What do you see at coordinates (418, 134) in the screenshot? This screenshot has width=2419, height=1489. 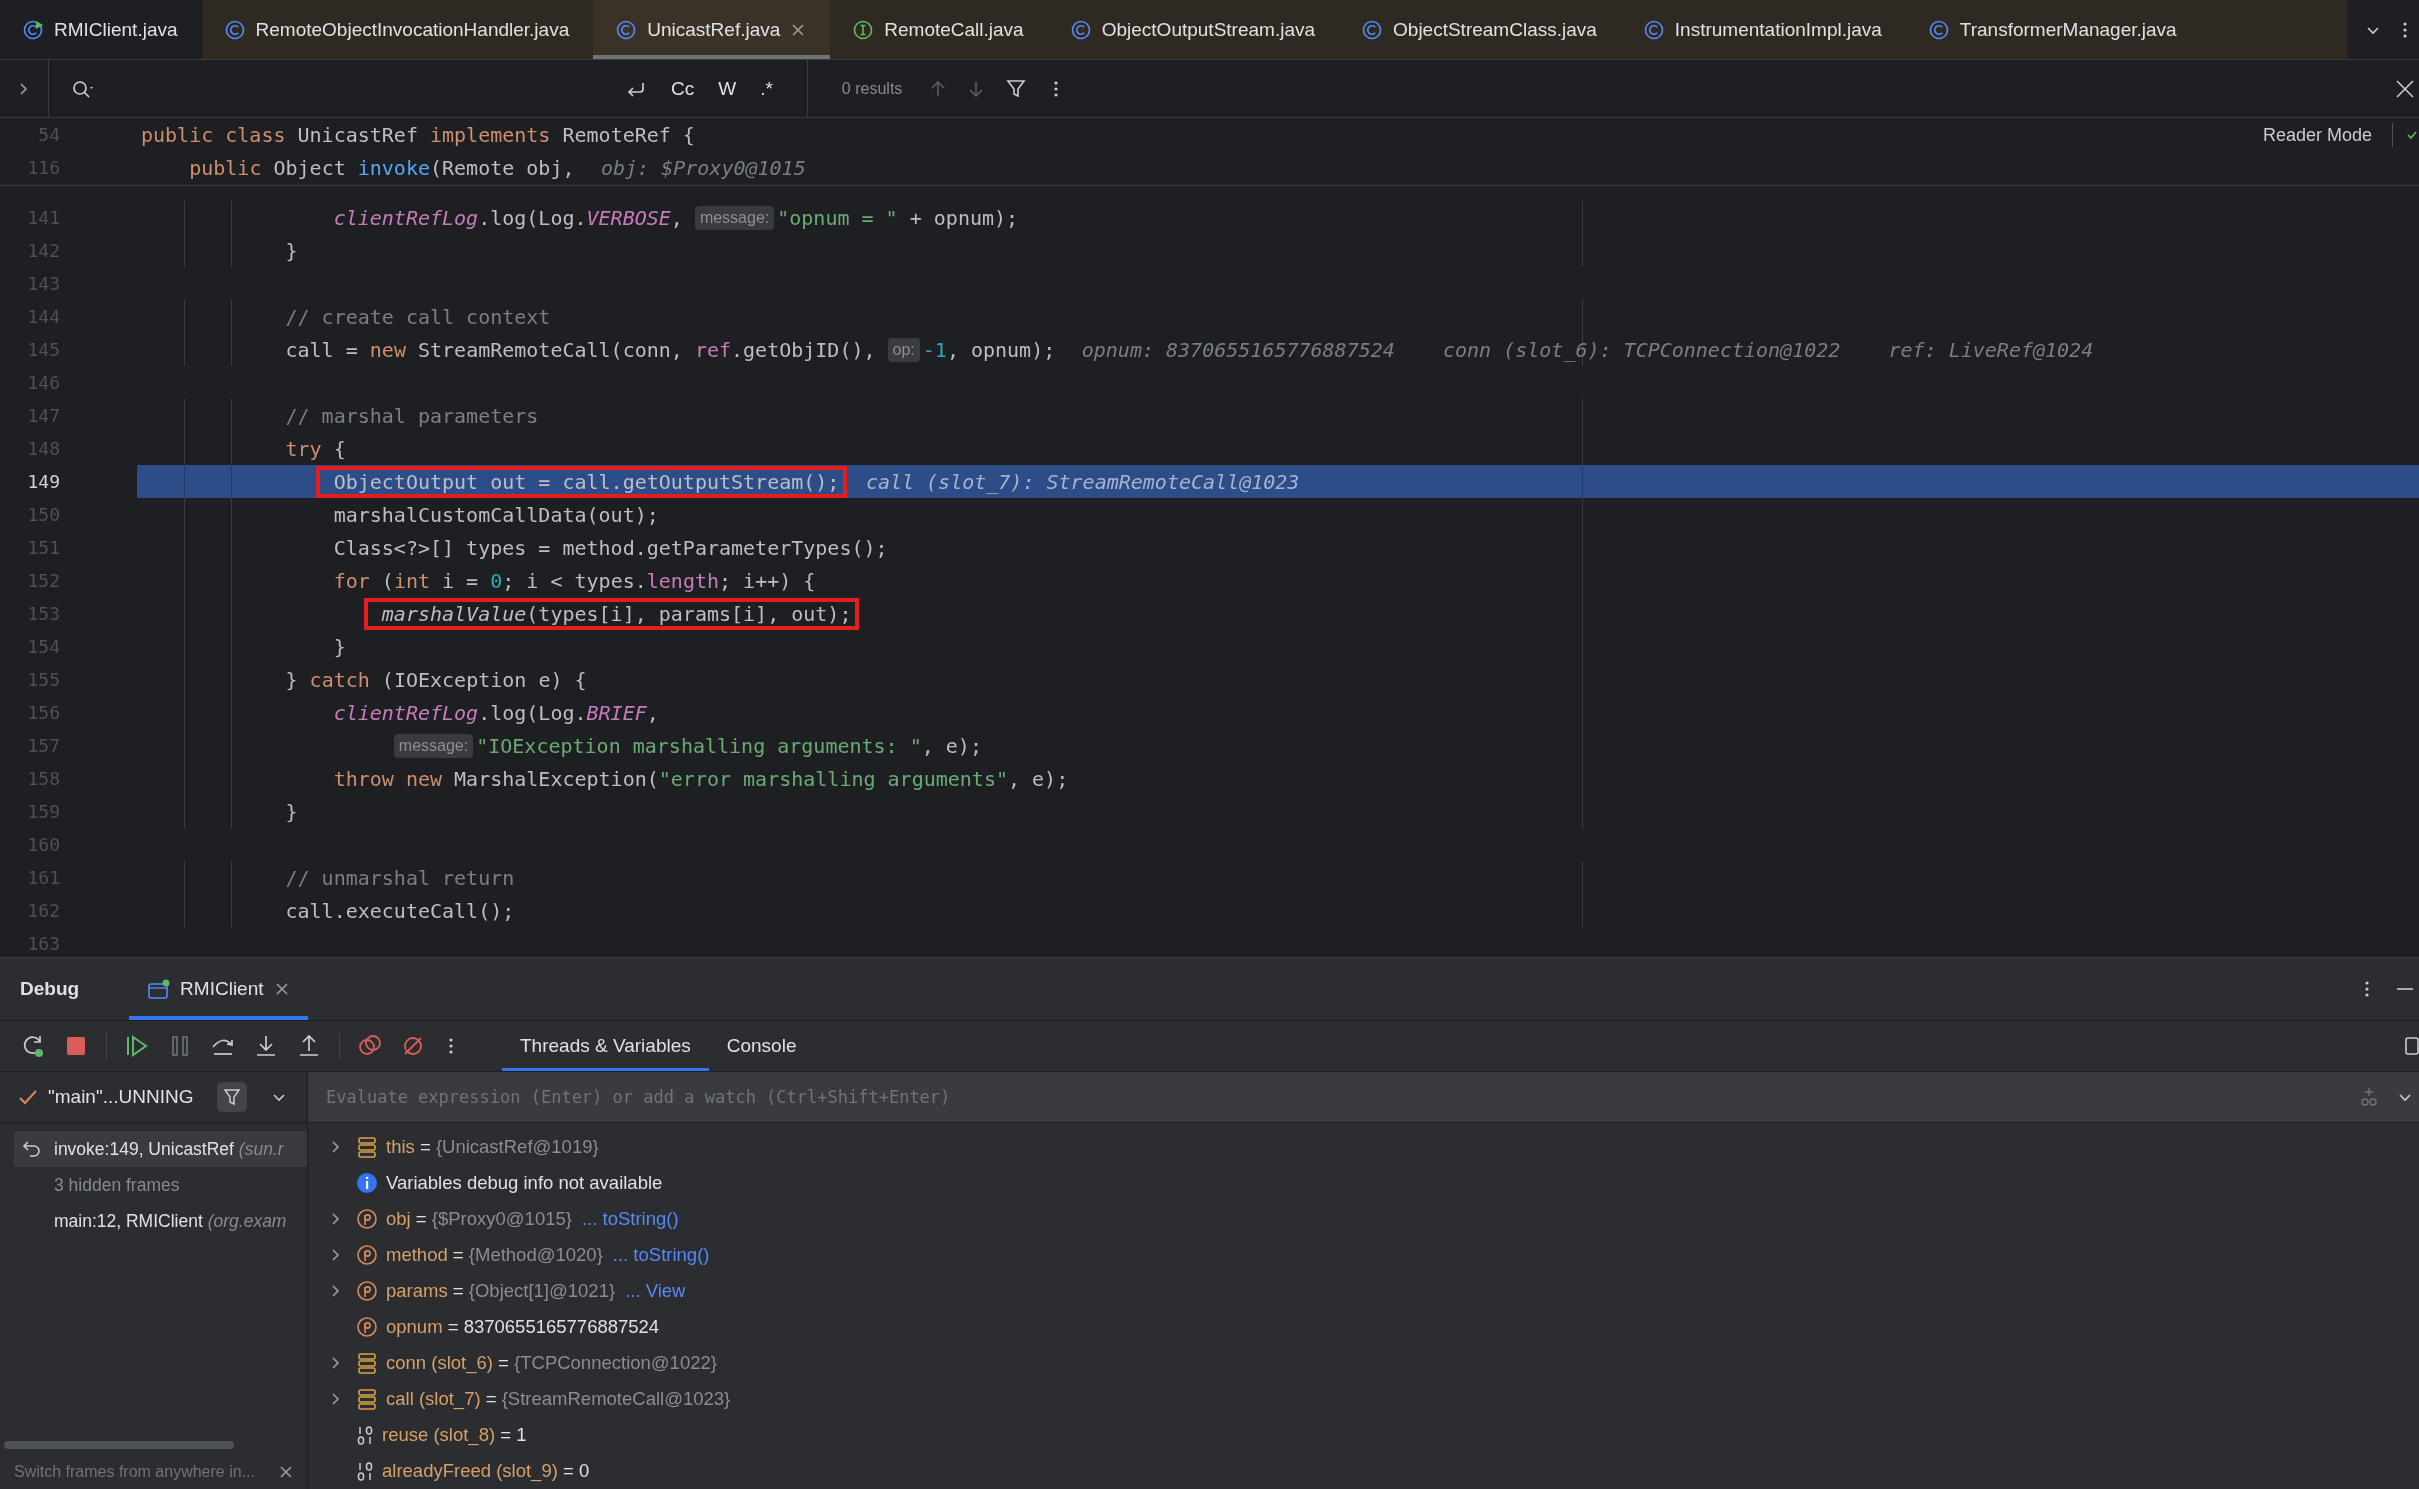 I see `code-text: public class UnicastRef implements RemoteRef {` at bounding box center [418, 134].